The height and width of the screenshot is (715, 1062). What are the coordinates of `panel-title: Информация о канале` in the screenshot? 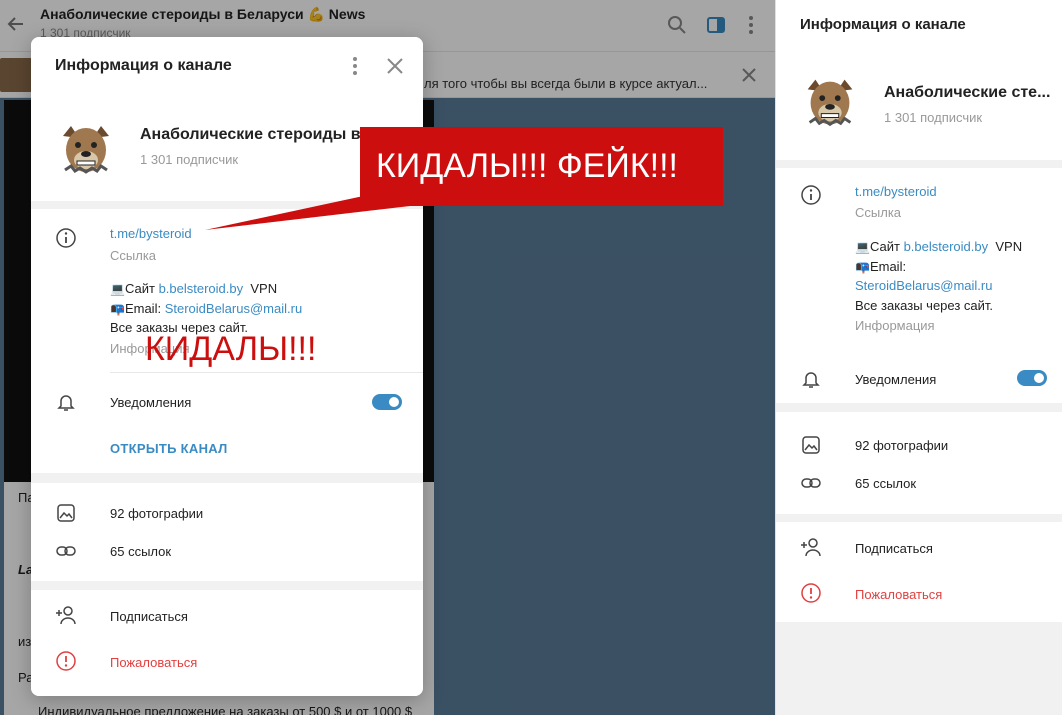 It's located at (883, 24).